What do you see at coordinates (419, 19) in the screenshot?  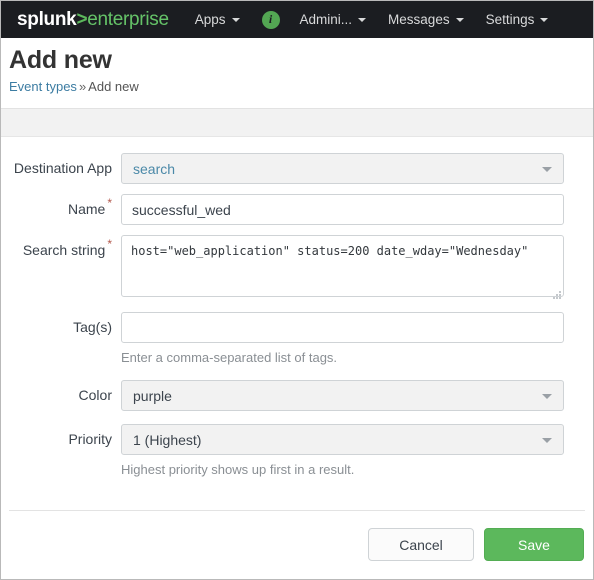 I see `nav-item-messages-label: Messages` at bounding box center [419, 19].